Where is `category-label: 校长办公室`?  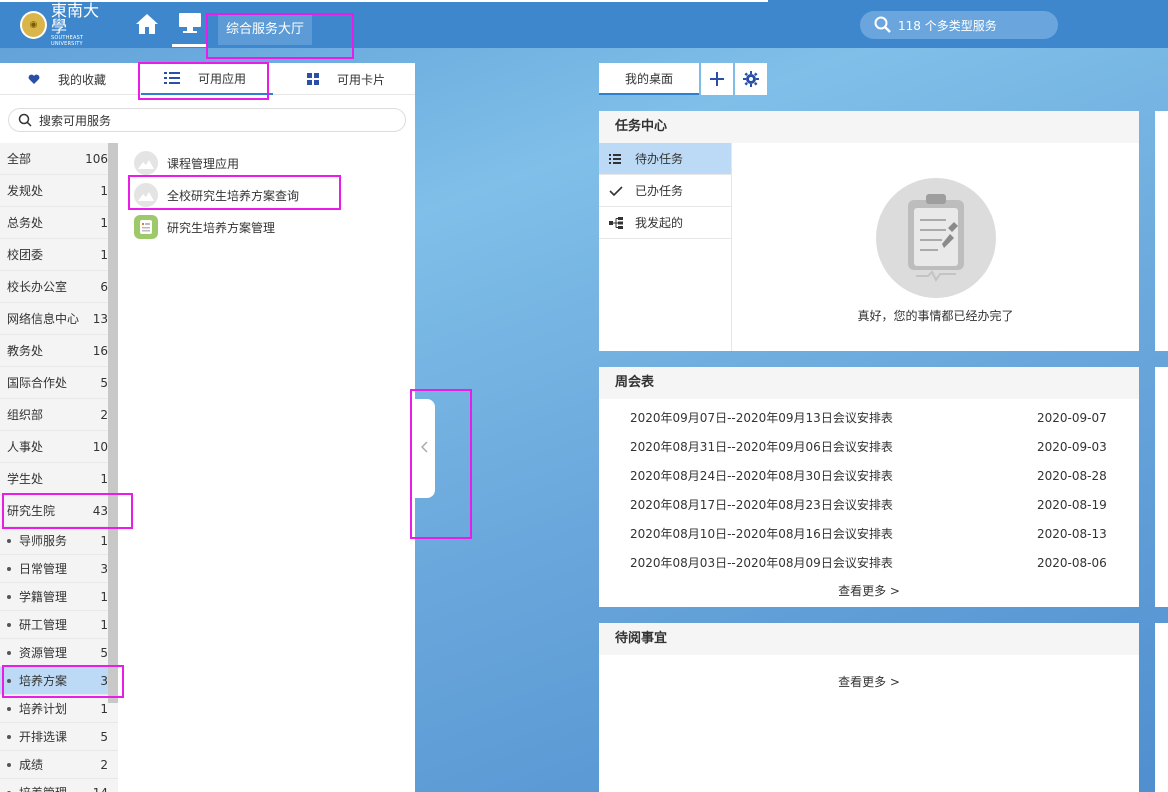
category-label: 校长办公室 is located at coordinates (37, 287).